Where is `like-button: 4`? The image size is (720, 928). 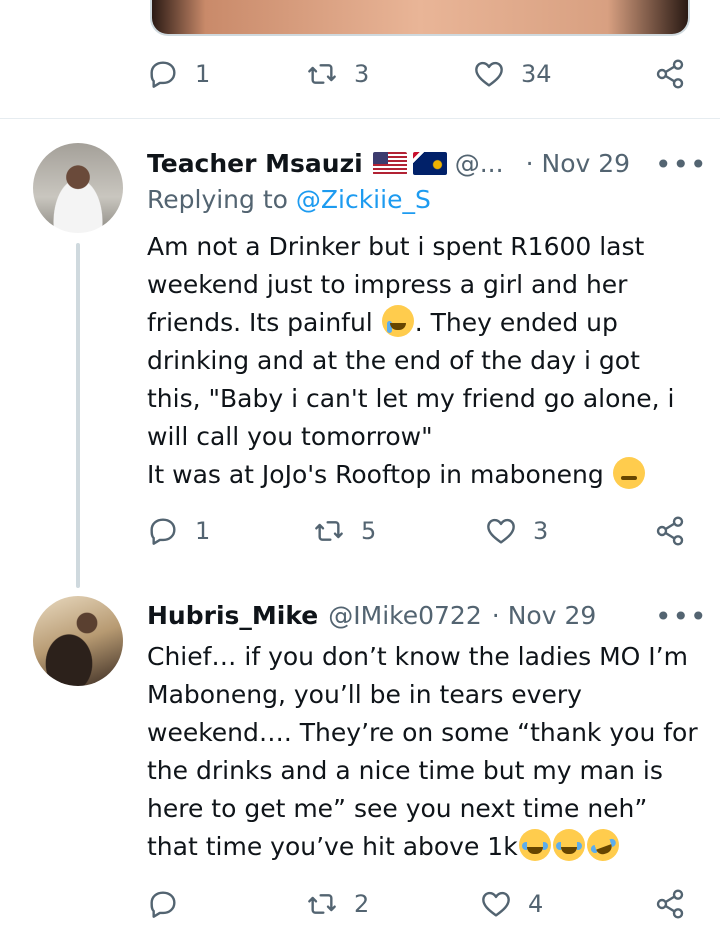 like-button: 4 is located at coordinates (511, 904).